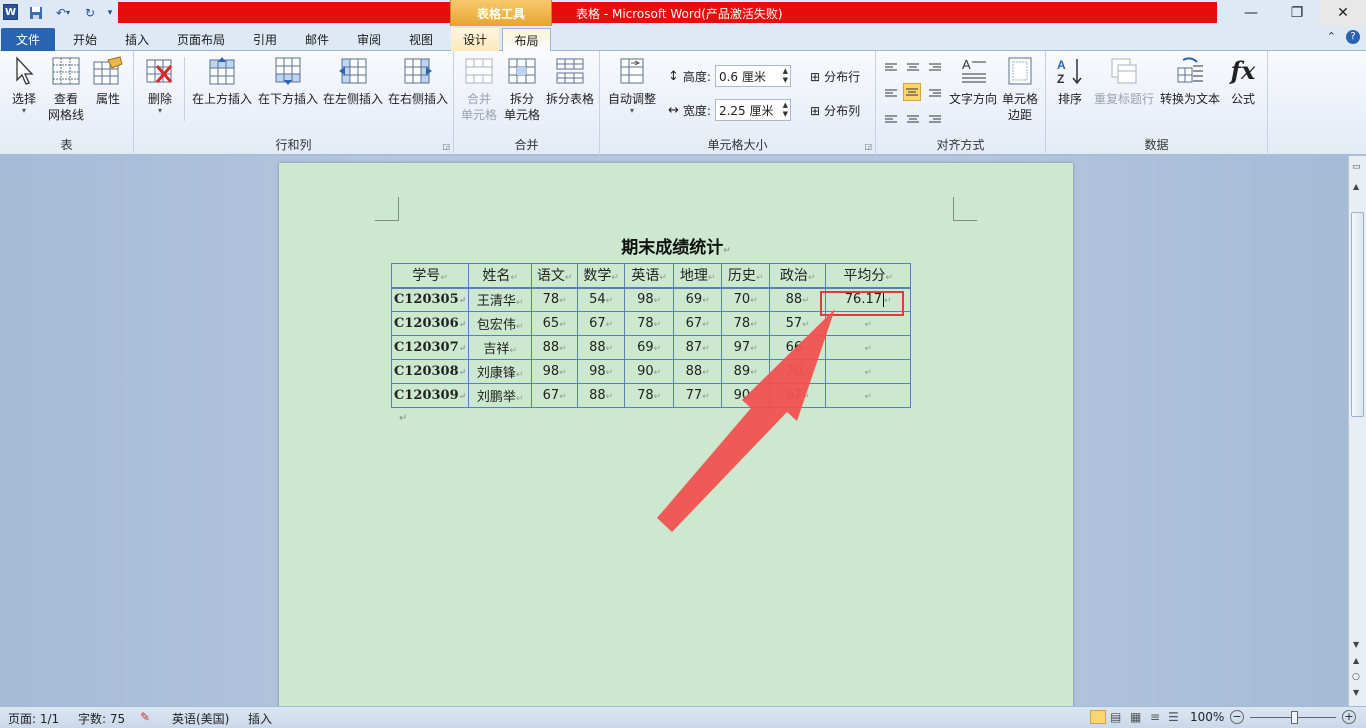  I want to click on select-button: 选择 ▾, so click(24, 85).